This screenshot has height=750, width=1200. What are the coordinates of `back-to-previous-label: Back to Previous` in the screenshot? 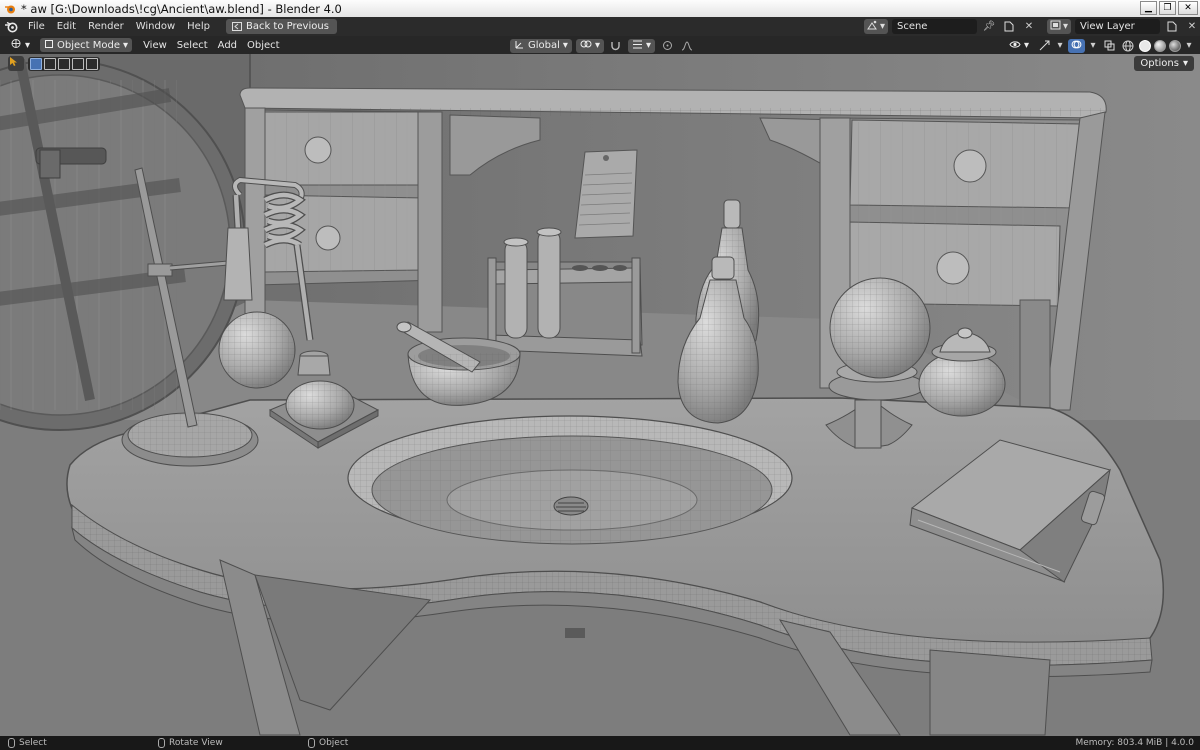 It's located at (287, 26).